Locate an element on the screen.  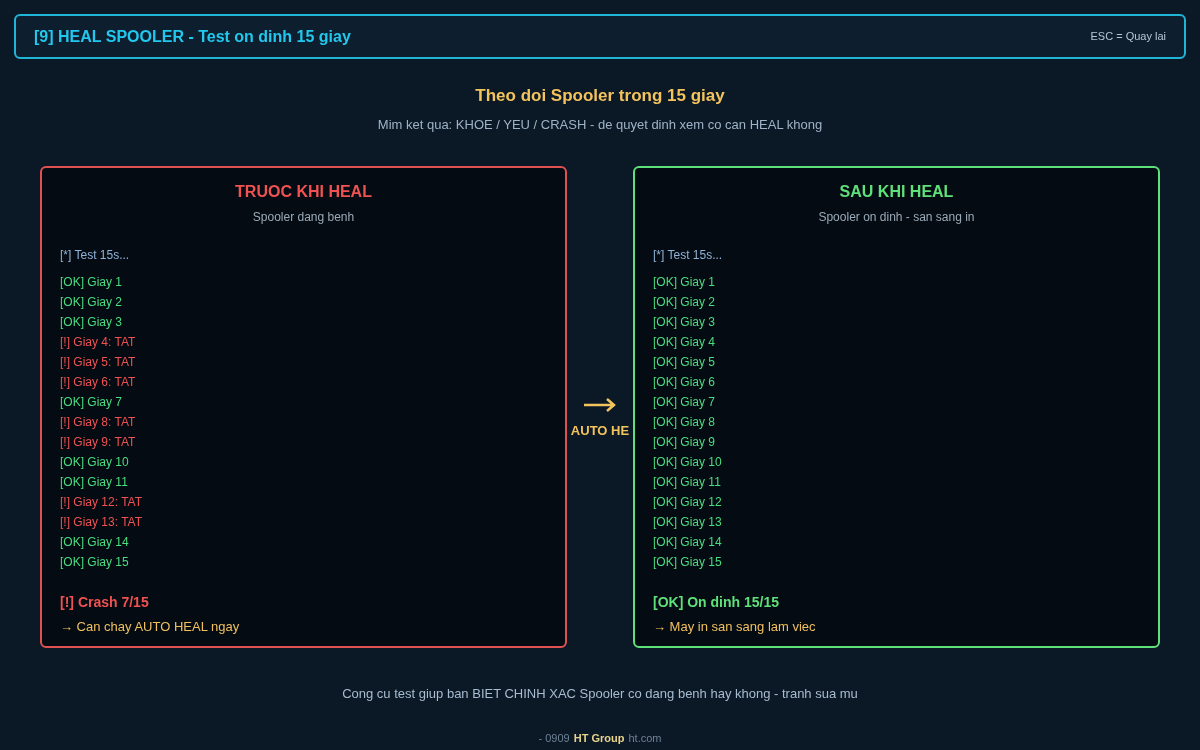
header-title: [9] HEAL SPOOLER - Test on dinh 15 giay is located at coordinates (192, 36).